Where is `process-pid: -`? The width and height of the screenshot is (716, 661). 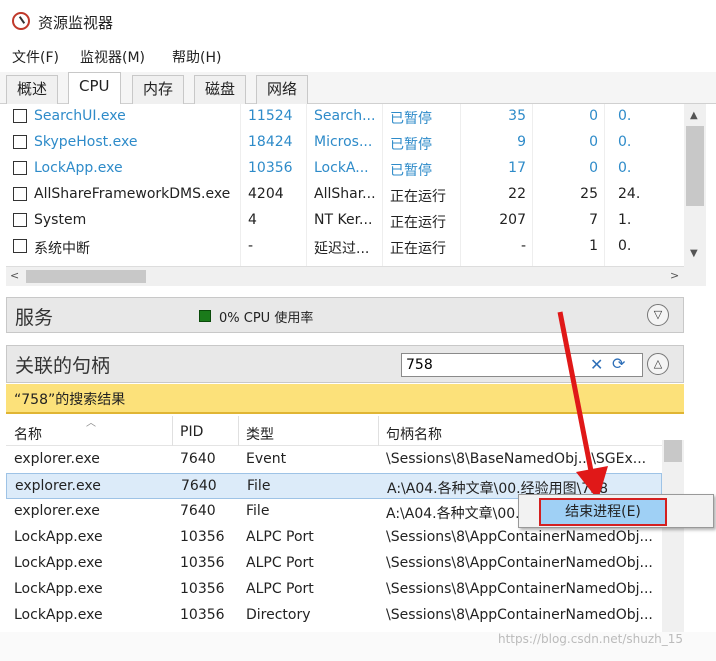 process-pid: - is located at coordinates (251, 246).